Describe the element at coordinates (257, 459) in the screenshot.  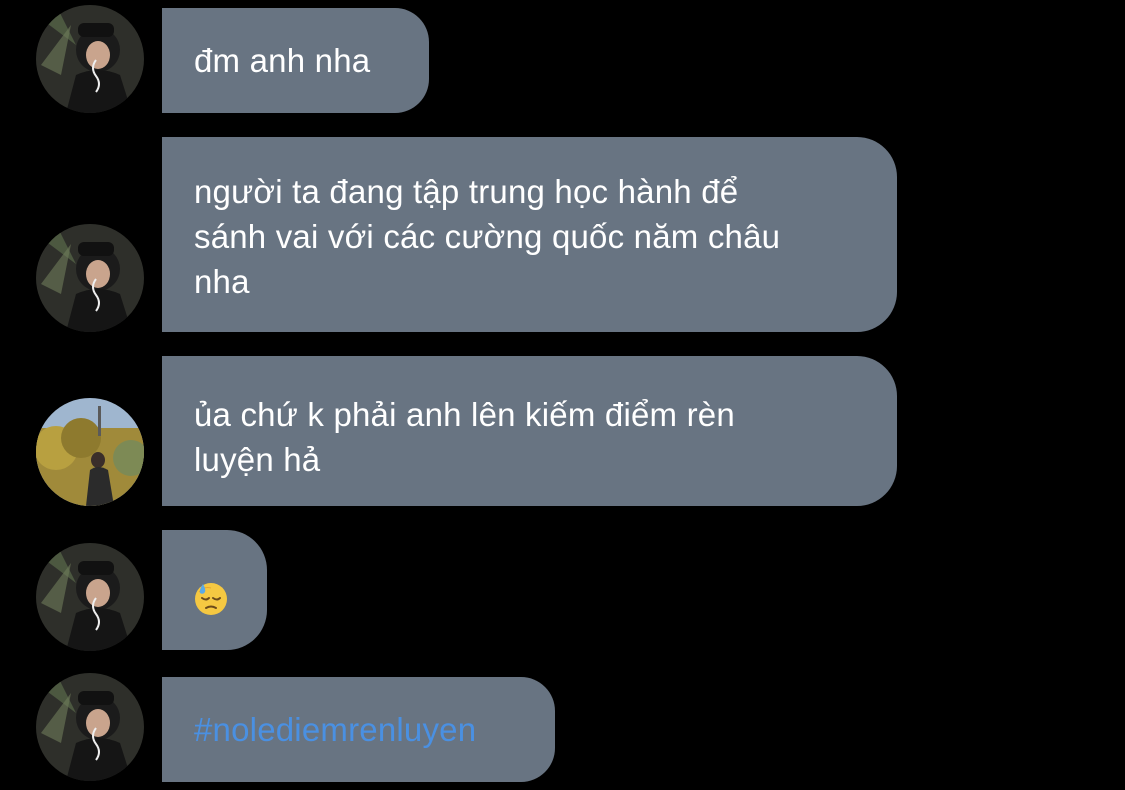
I see `message-text: luyện hả` at that location.